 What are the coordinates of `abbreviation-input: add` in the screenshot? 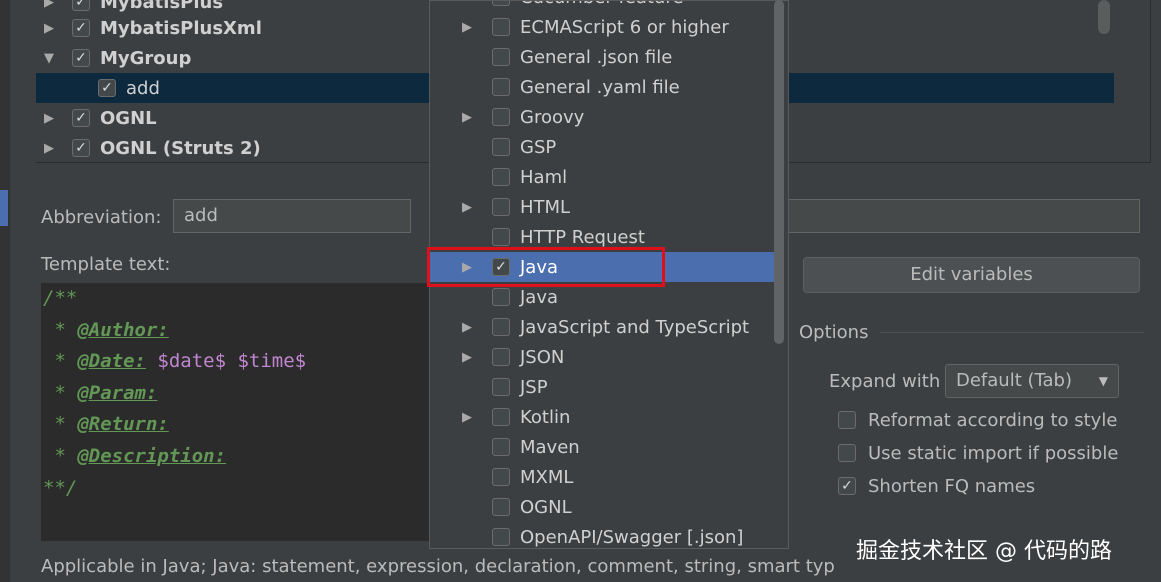 It's located at (292, 216).